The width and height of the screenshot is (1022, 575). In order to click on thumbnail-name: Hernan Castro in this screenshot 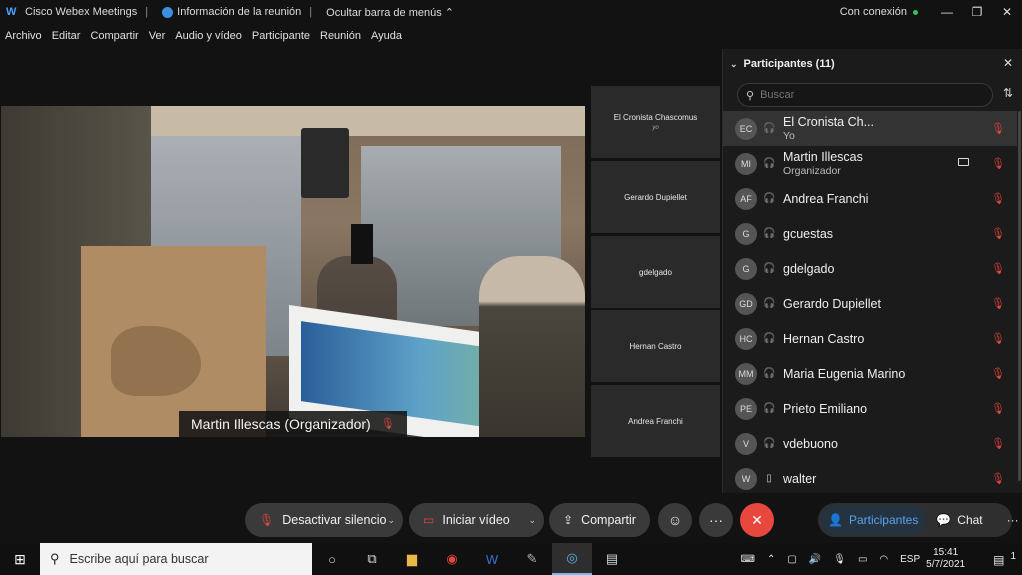, I will do `click(655, 346)`.